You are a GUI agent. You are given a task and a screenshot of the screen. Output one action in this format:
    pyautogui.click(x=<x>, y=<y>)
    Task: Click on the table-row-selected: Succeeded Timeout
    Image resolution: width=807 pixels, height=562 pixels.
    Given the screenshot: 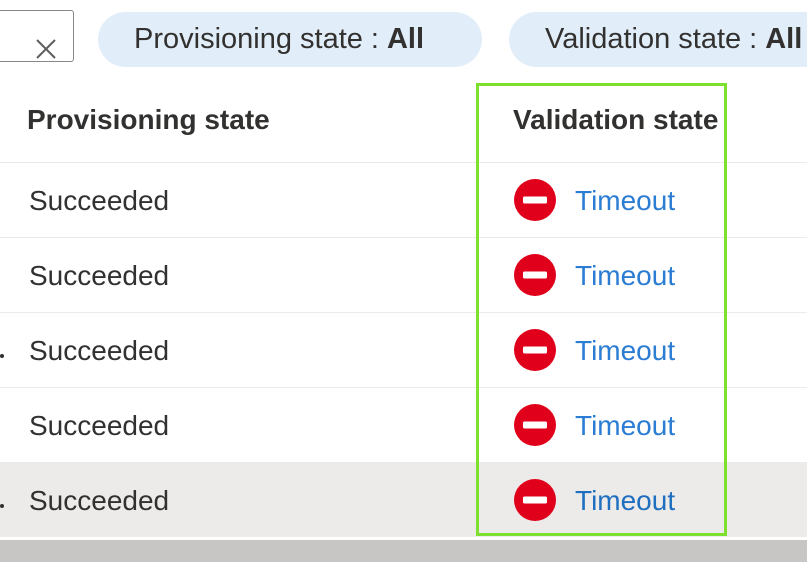 What is the action you would take?
    pyautogui.click(x=403, y=500)
    